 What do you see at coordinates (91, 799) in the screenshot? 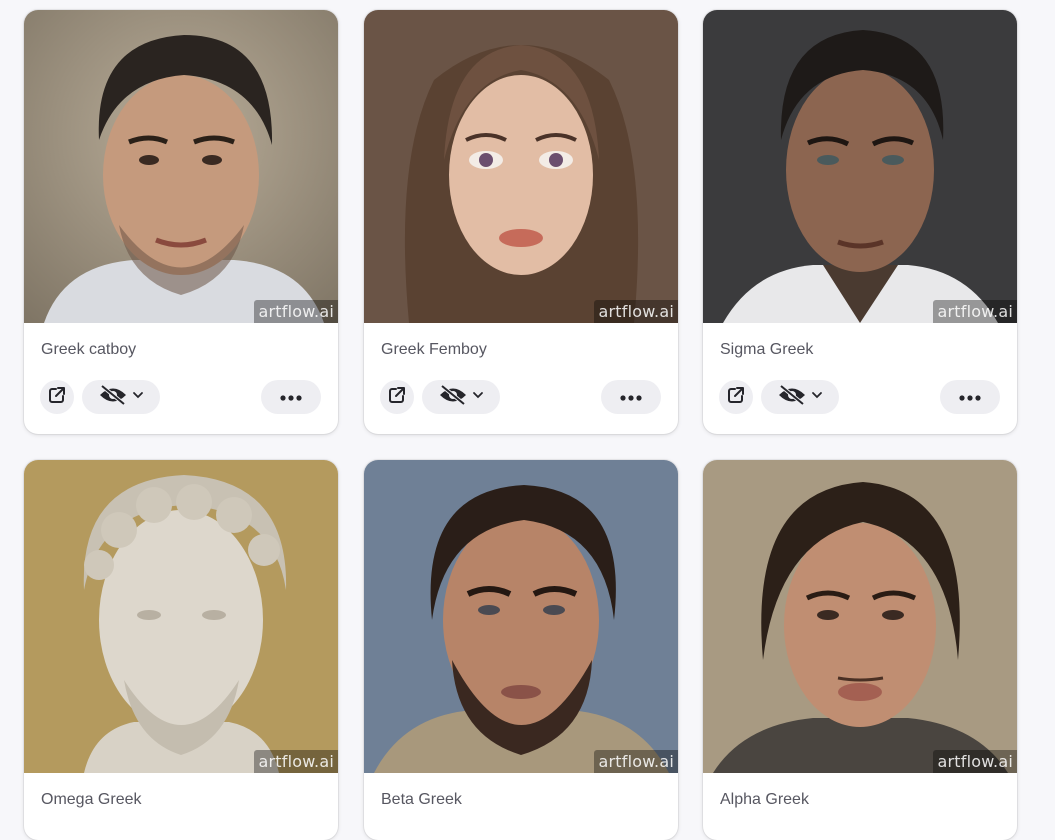
I see `card-title: Omega Greek` at bounding box center [91, 799].